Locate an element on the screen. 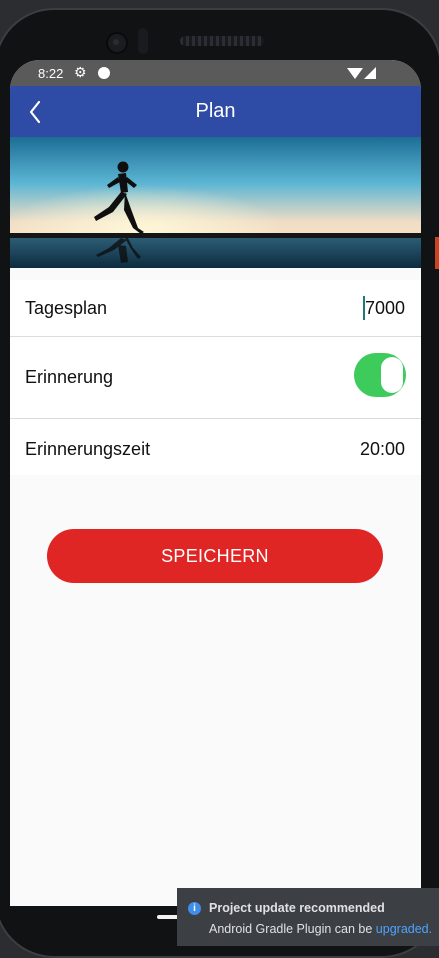 Image resolution: width=439 pixels, height=958 pixels. info-icon: i is located at coordinates (194, 908).